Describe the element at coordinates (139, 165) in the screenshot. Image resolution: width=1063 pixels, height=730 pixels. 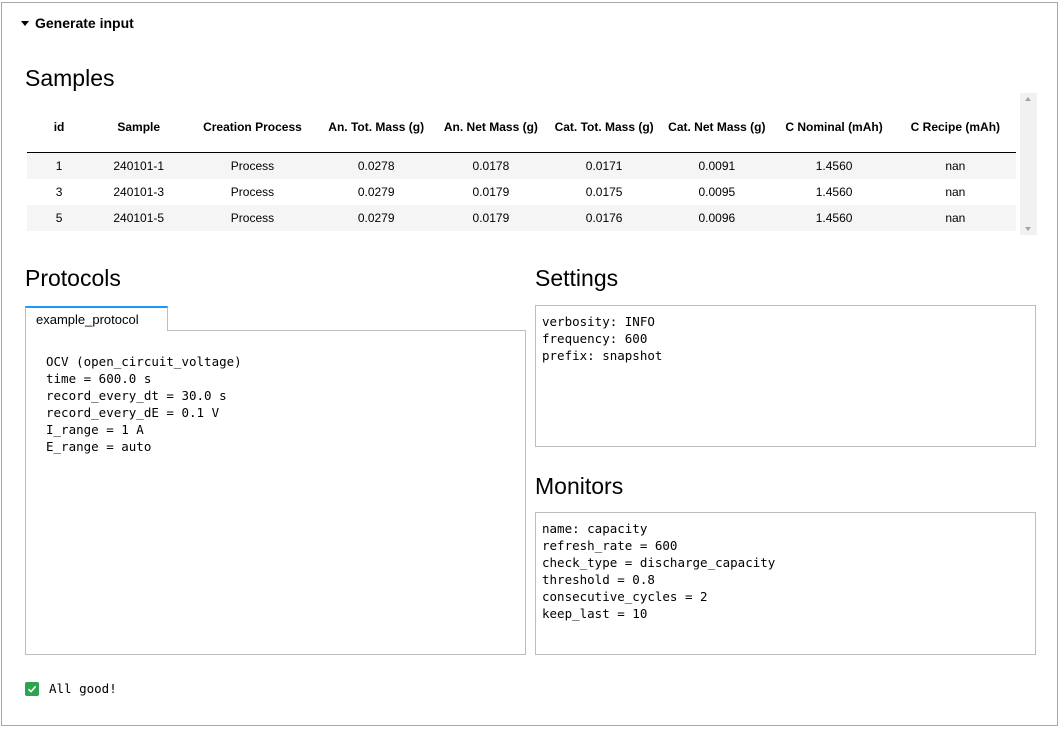
I see `cell-sample: 240101-1` at that location.